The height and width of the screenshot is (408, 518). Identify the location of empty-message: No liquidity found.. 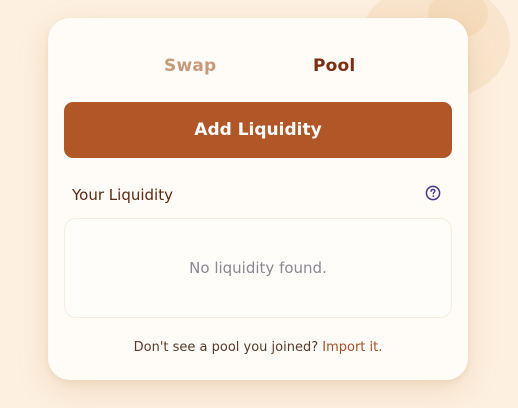
(258, 268).